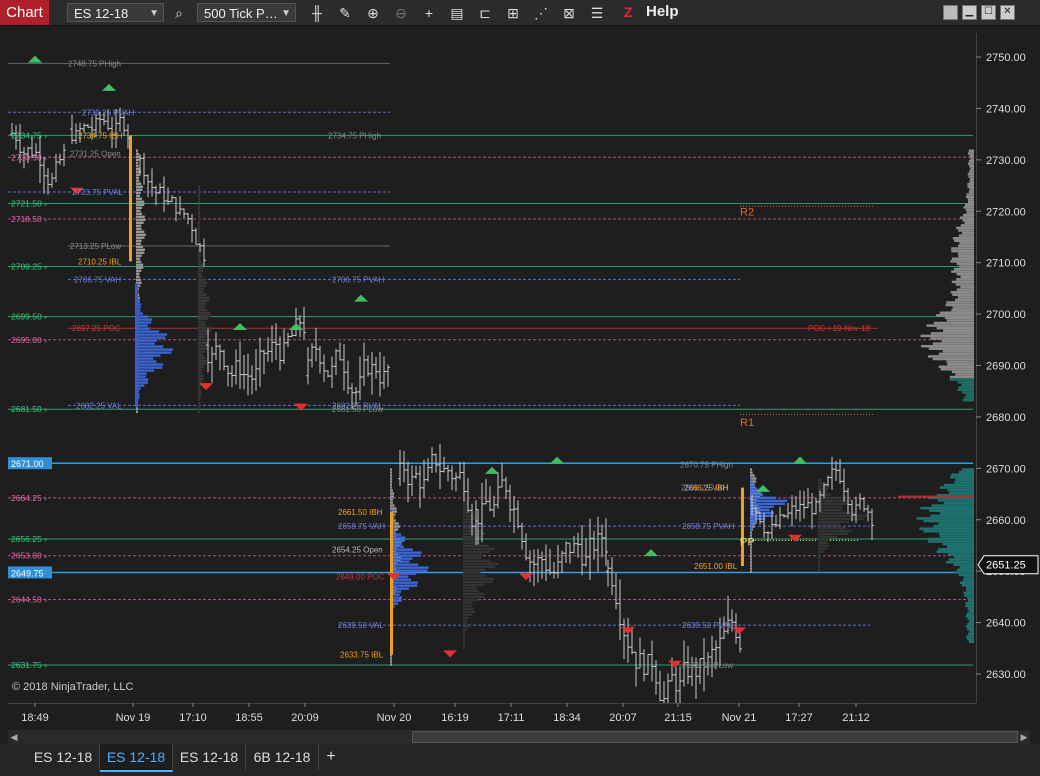 The width and height of the screenshot is (1040, 776). Describe the element at coordinates (597, 13) in the screenshot. I see `list-icon: ☰` at that location.